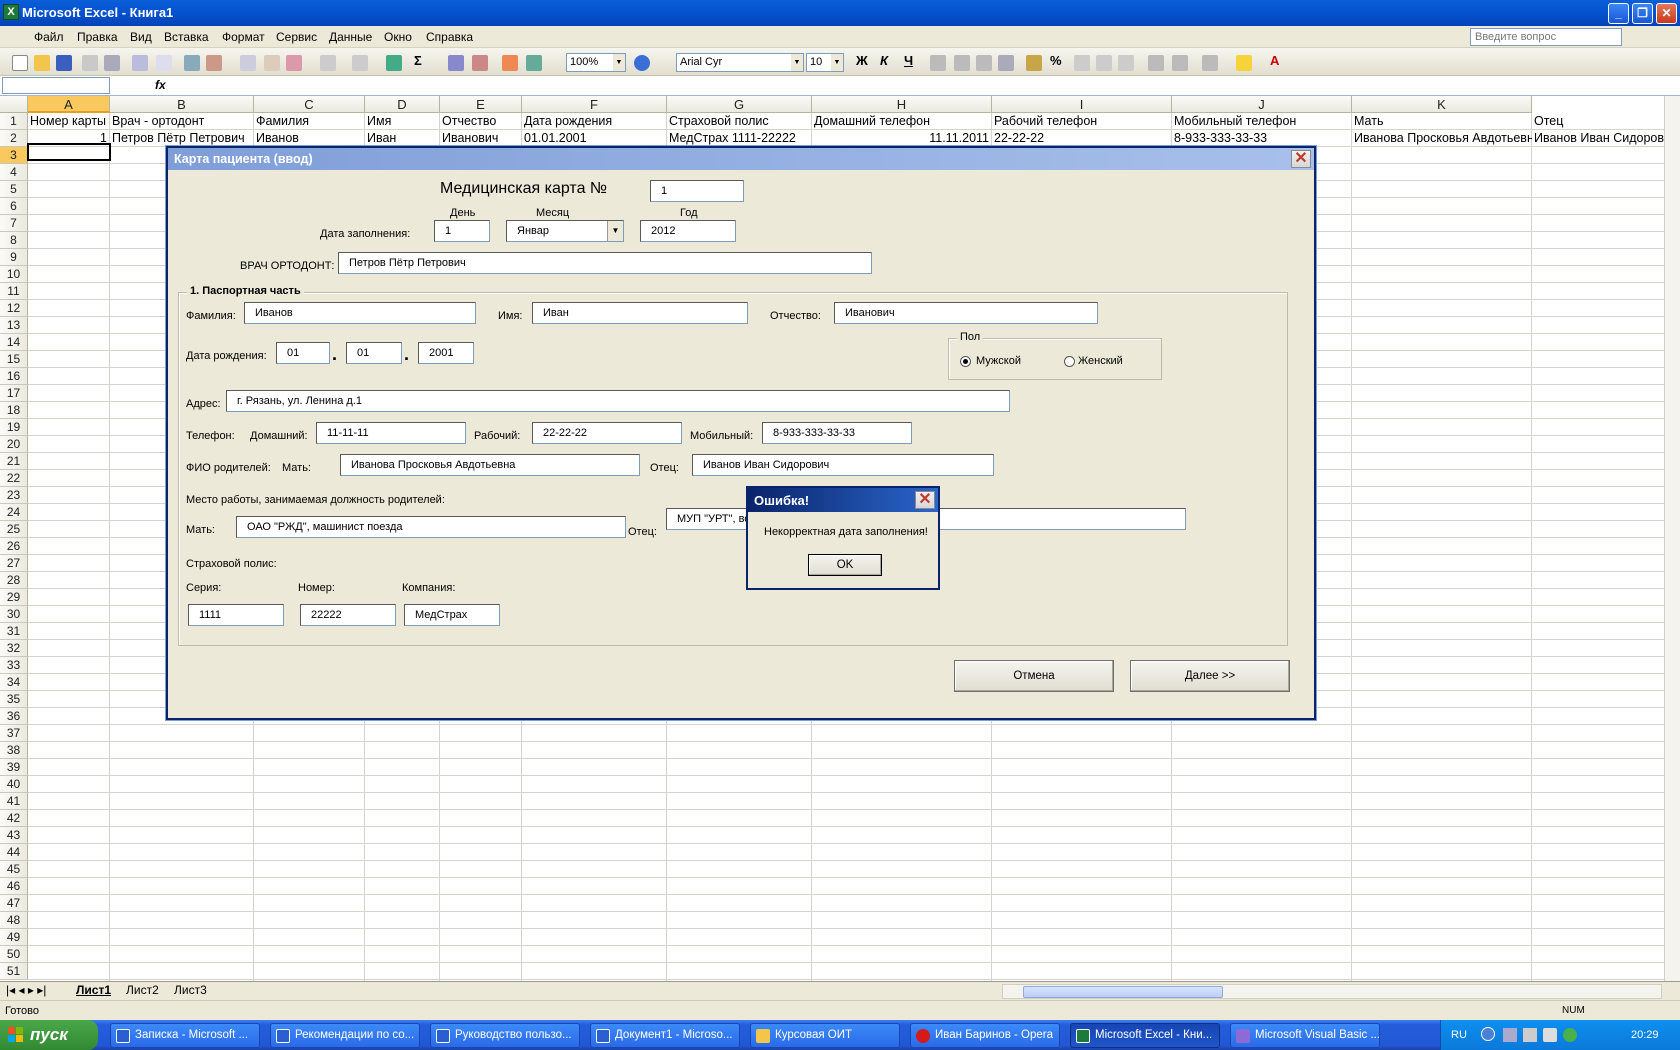 The image size is (1680, 1050). What do you see at coordinates (14, 750) in the screenshot?
I see `row-header: 38` at bounding box center [14, 750].